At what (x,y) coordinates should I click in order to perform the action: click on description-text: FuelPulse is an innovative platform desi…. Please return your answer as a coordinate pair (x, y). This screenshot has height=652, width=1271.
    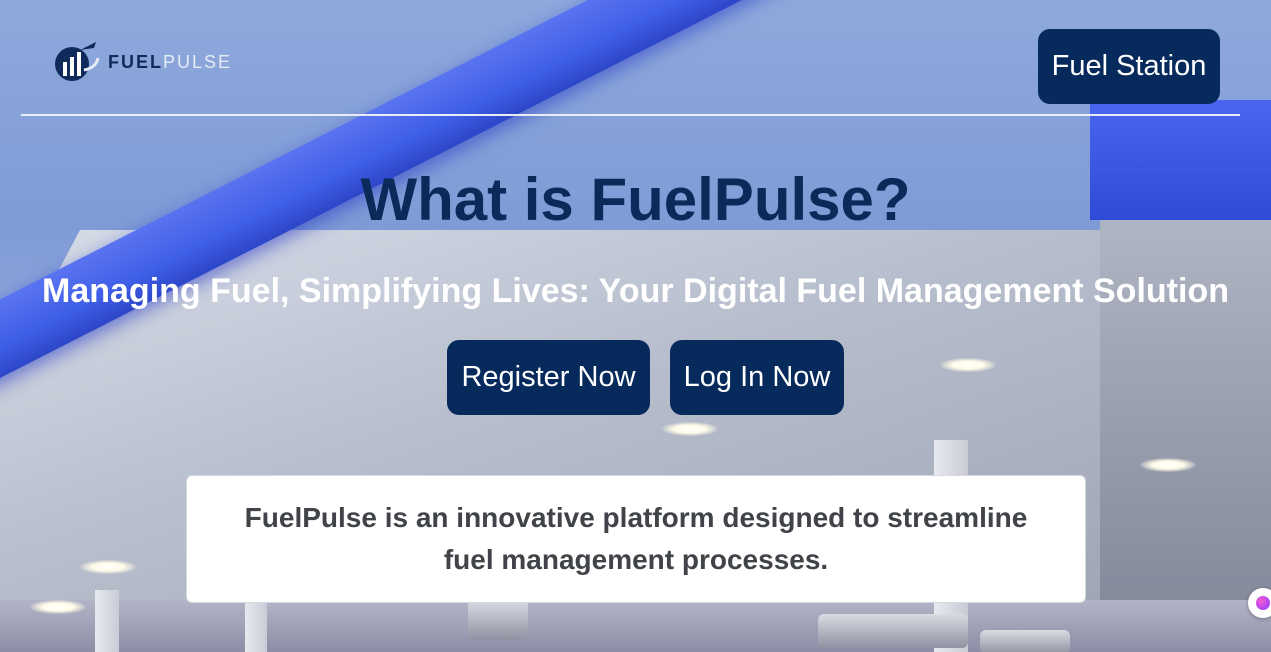
    Looking at the image, I should click on (636, 538).